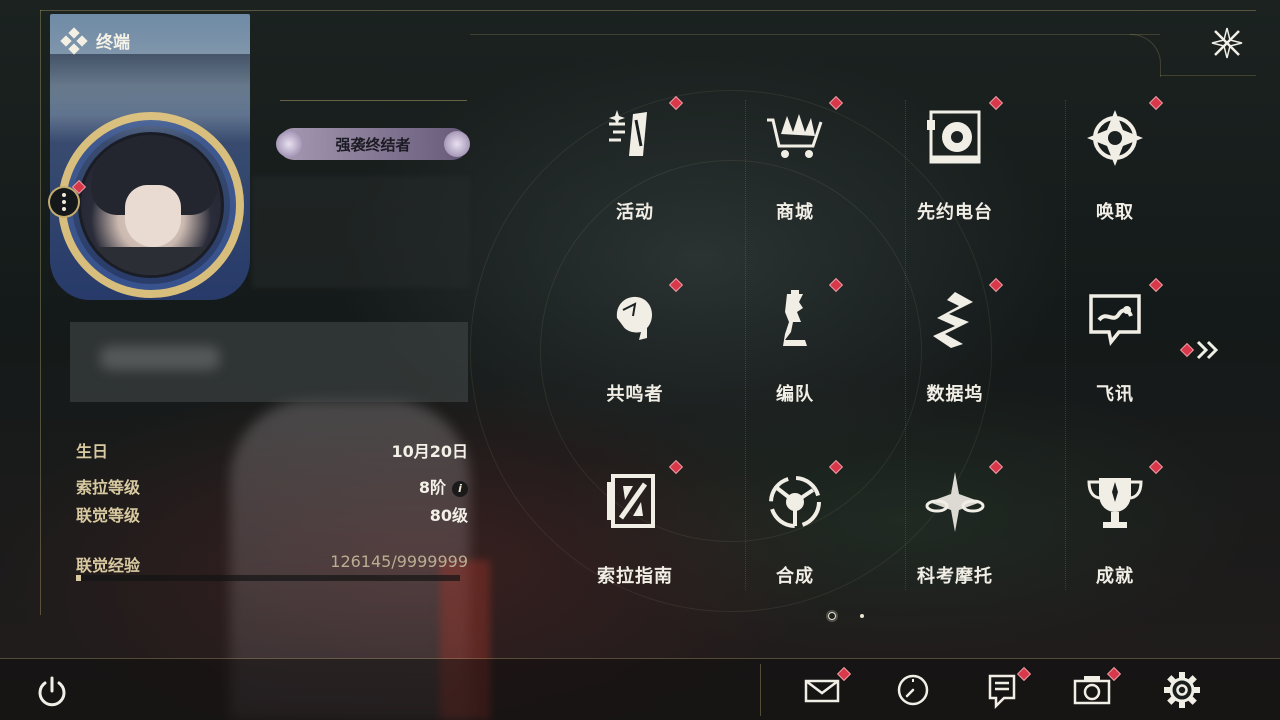 The height and width of the screenshot is (720, 1280). I want to click on birthday-label: 生日, so click(92, 451).